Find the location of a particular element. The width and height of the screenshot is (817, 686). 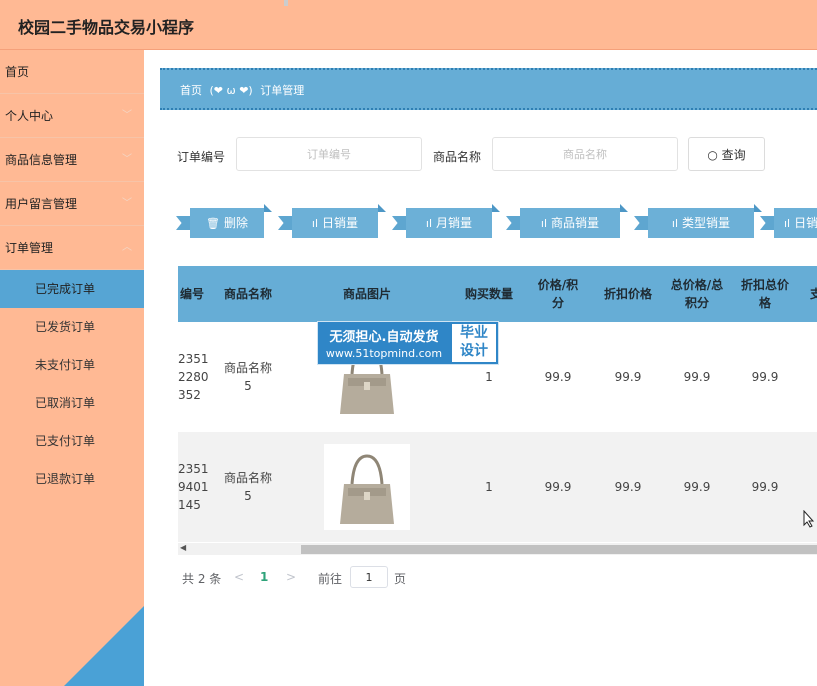

next-page-button: > is located at coordinates (291, 577).